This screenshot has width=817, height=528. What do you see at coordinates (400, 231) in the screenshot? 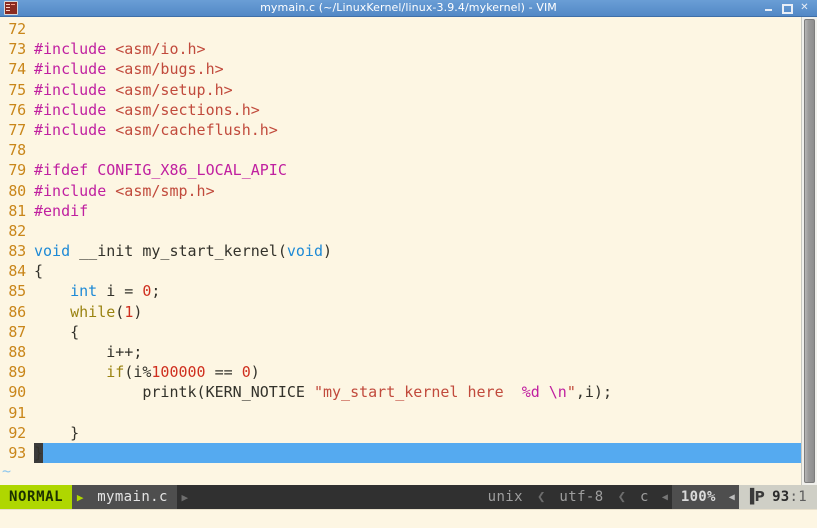
I see `code-line: 82` at bounding box center [400, 231].